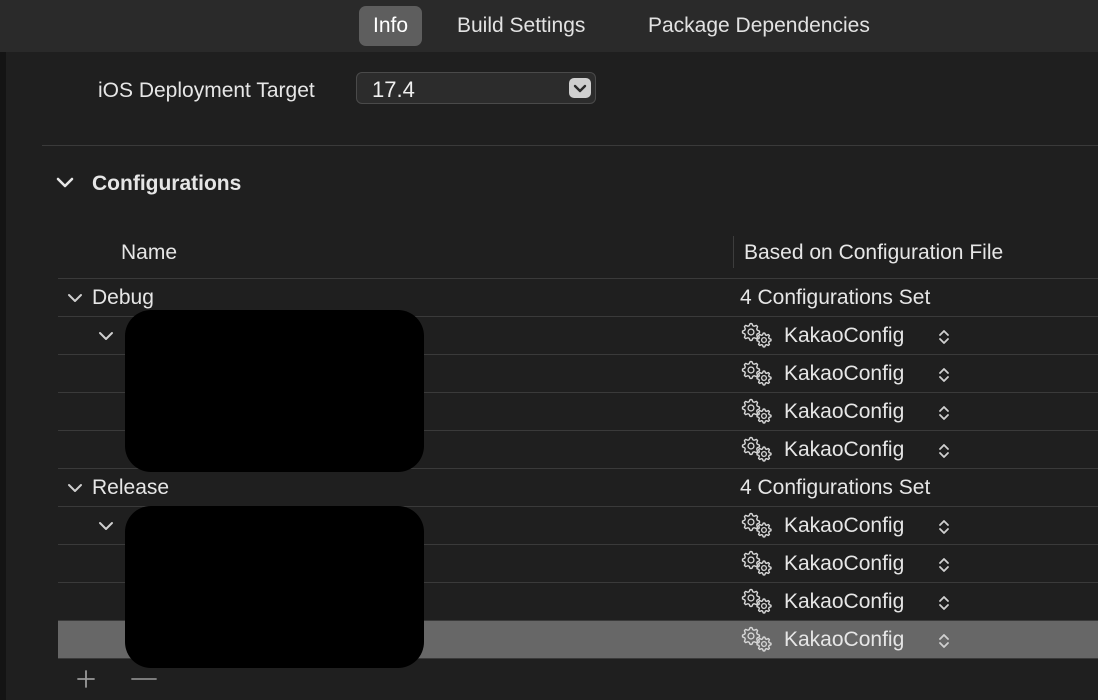 Image resolution: width=1098 pixels, height=700 pixels. Describe the element at coordinates (167, 183) in the screenshot. I see `configurations-title: Configurations` at that location.